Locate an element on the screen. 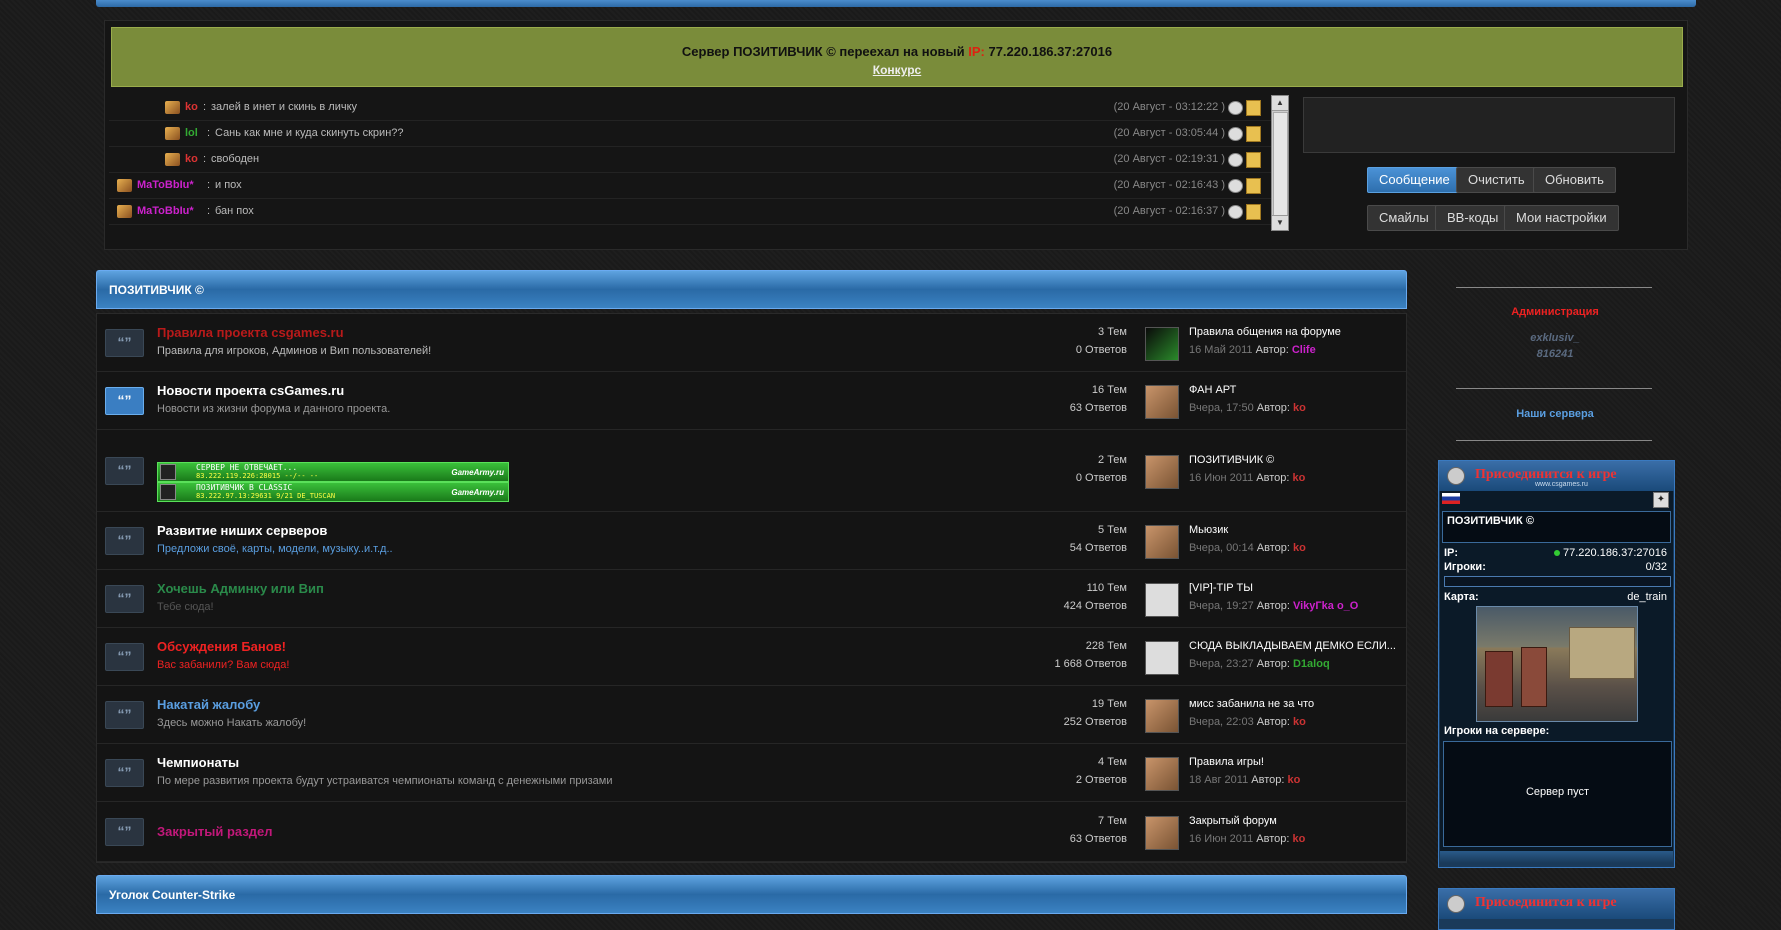 This screenshot has height=930, width=1781. send-message-button: Сообщение is located at coordinates (1414, 180).